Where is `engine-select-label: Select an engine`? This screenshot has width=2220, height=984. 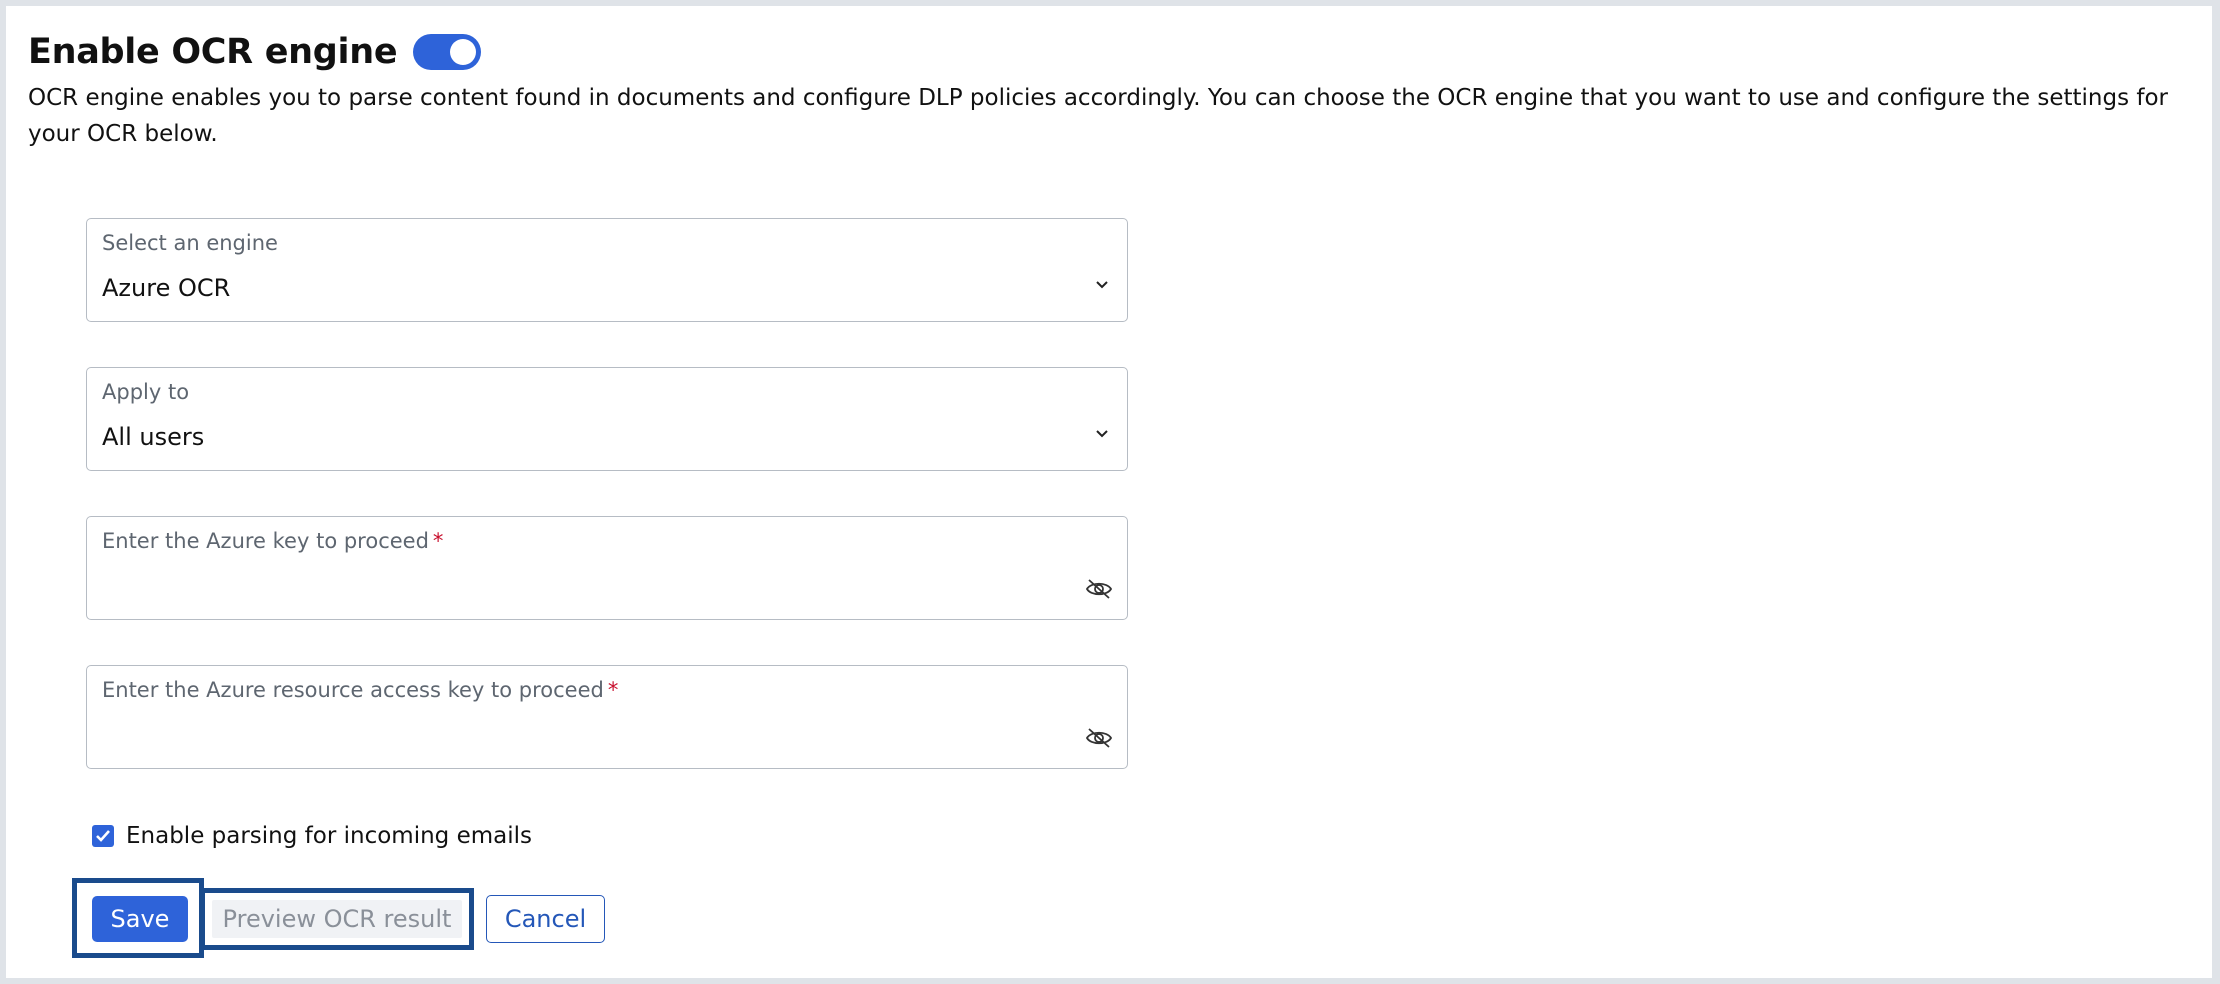 engine-select-label: Select an engine is located at coordinates (190, 243).